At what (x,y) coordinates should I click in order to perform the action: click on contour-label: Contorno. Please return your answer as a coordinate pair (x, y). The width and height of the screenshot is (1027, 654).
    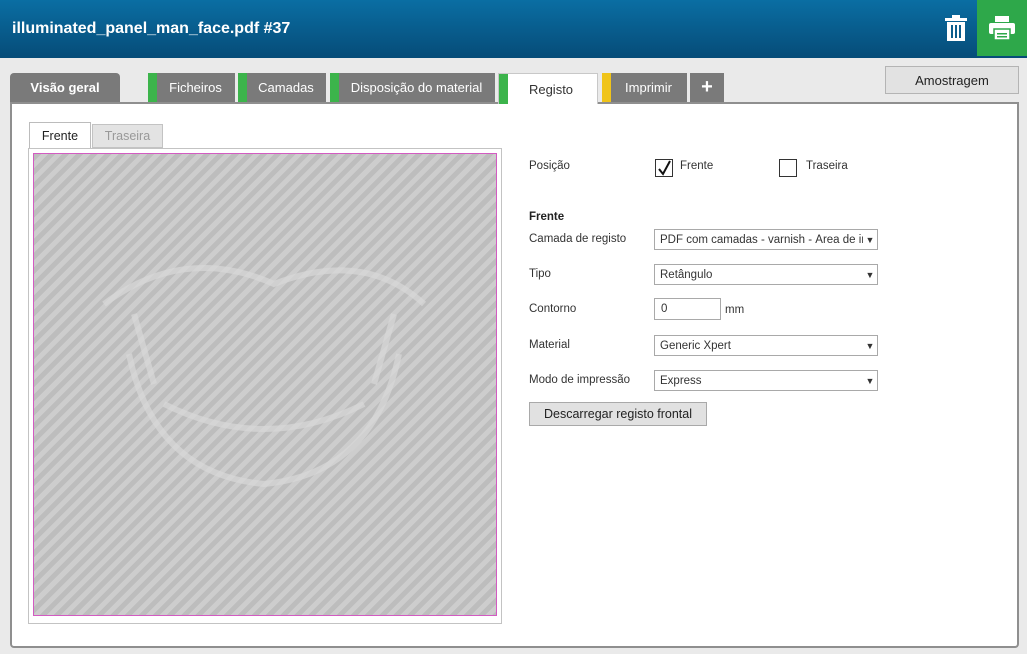
    Looking at the image, I should click on (553, 309).